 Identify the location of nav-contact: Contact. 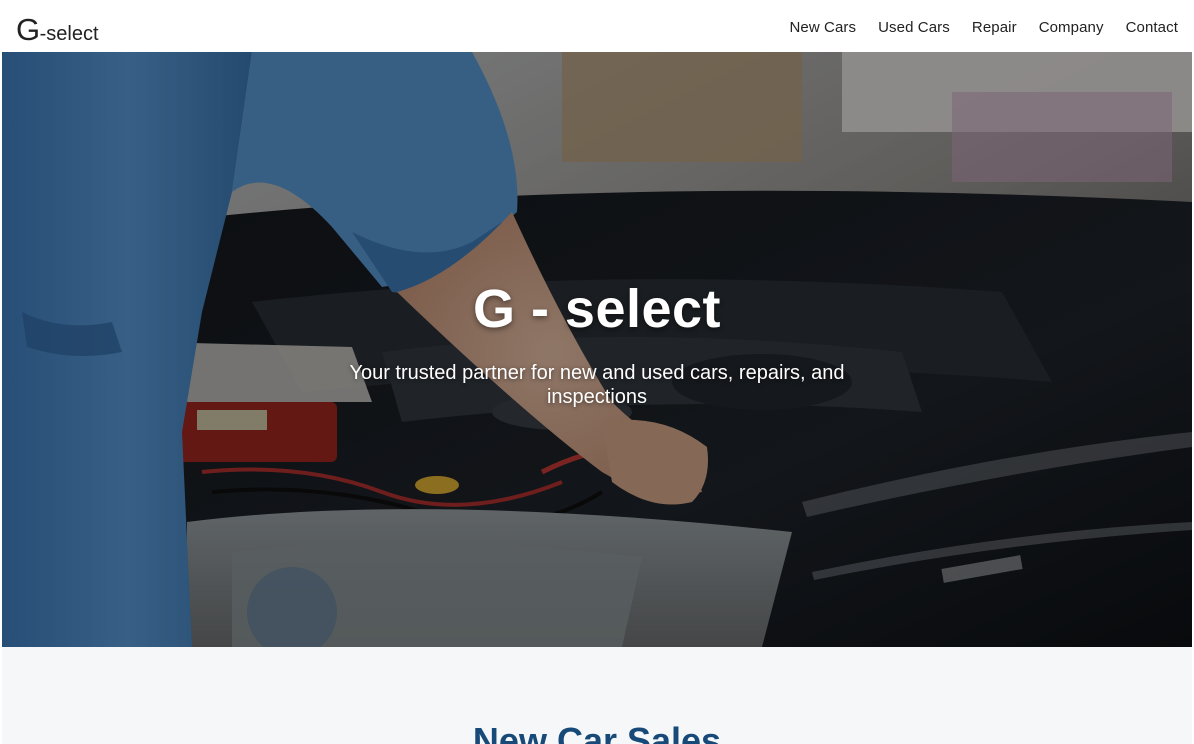
(1152, 27).